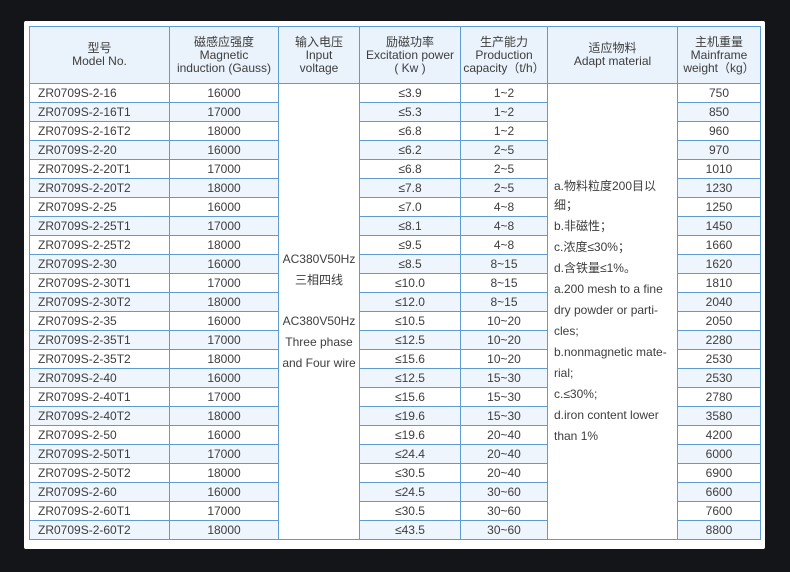  What do you see at coordinates (719, 207) in the screenshot?
I see `cell-weight: 1250` at bounding box center [719, 207].